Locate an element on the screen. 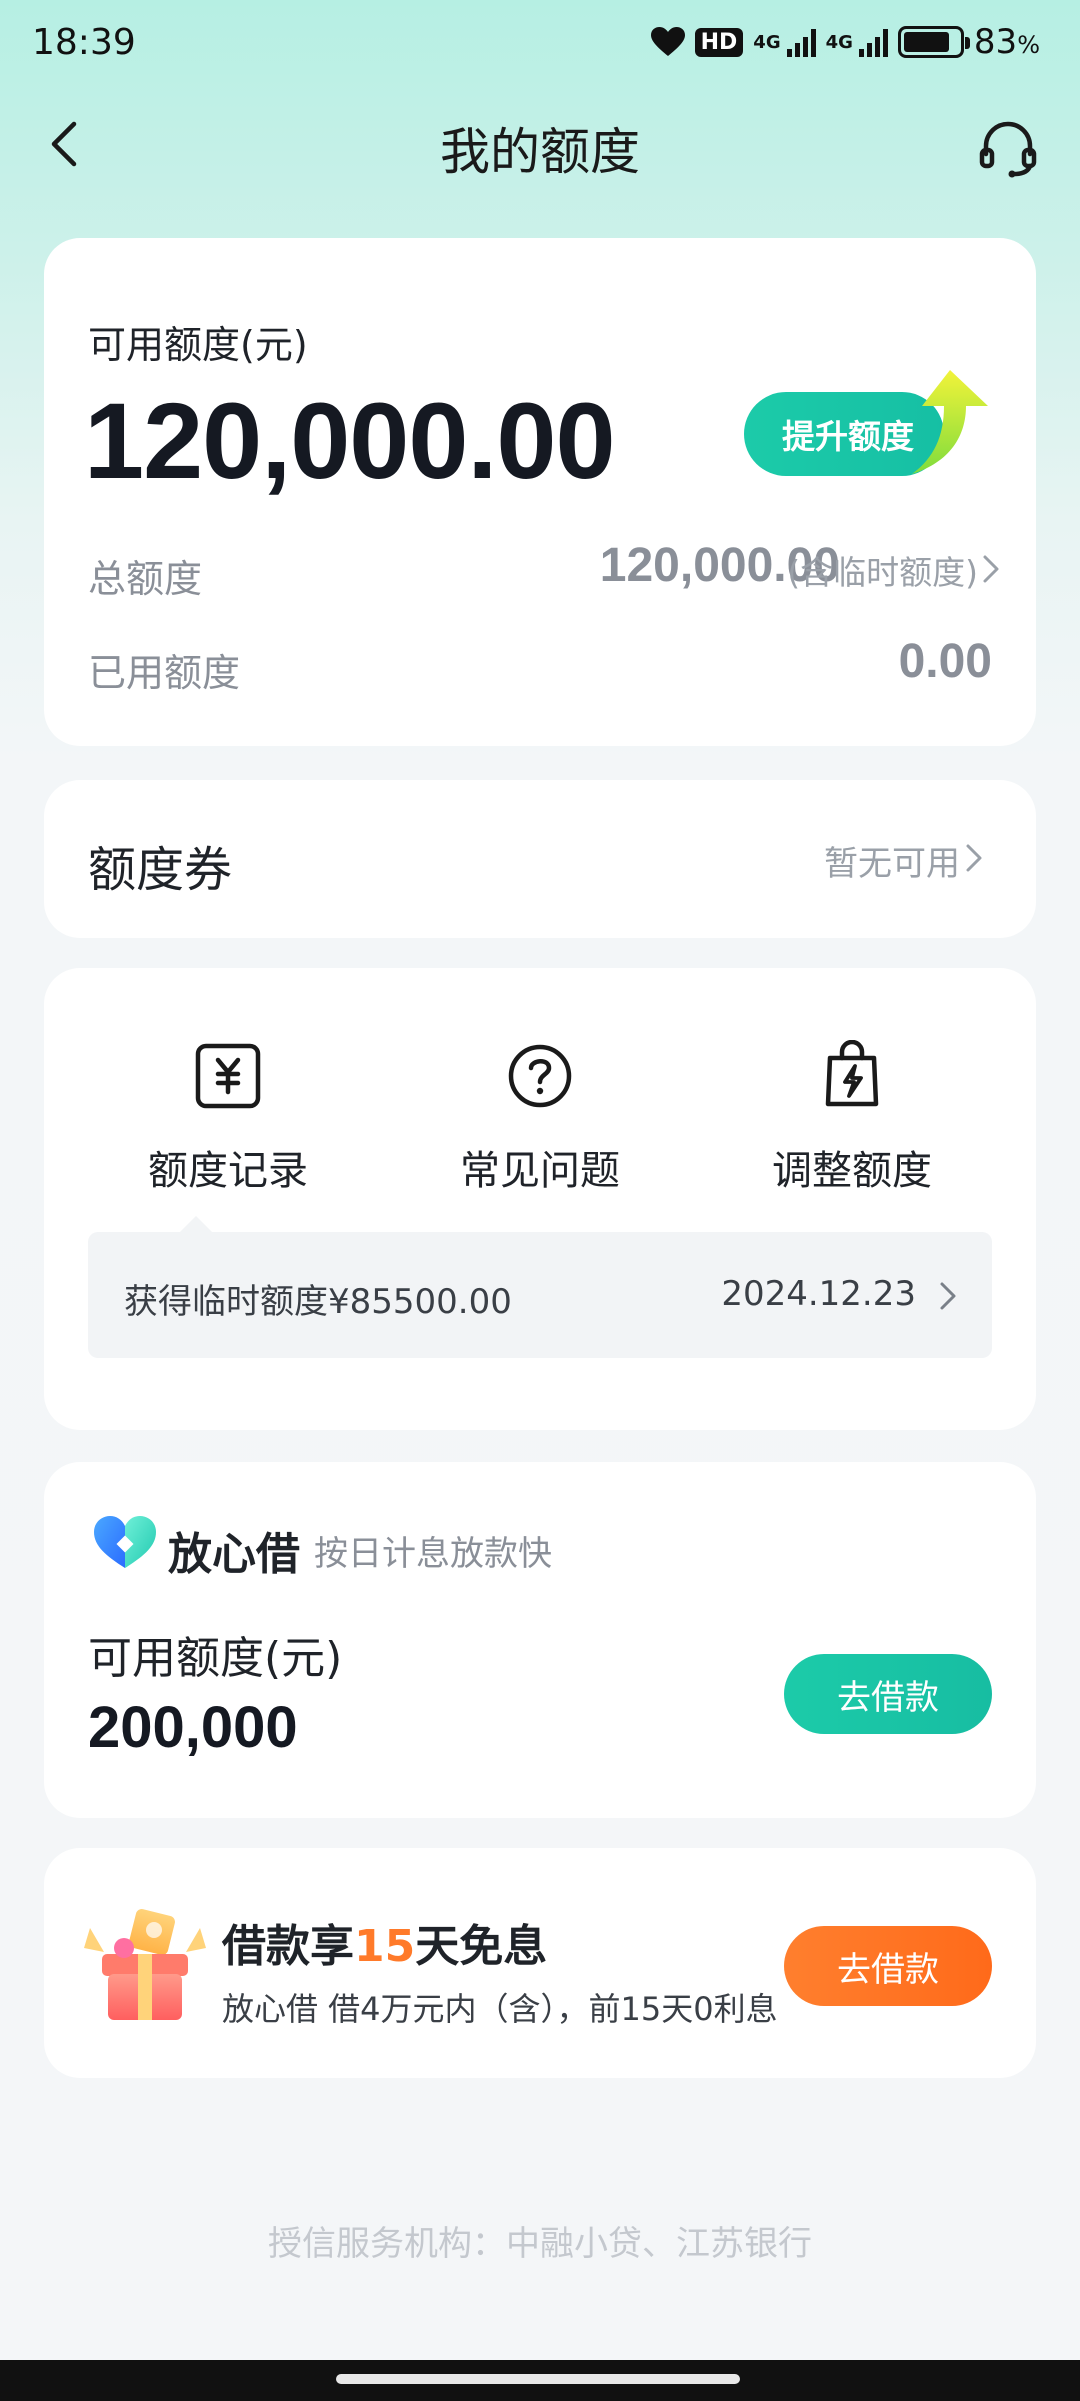 Image resolution: width=1080 pixels, height=2401 pixels. home-indicator is located at coordinates (538, 2379).